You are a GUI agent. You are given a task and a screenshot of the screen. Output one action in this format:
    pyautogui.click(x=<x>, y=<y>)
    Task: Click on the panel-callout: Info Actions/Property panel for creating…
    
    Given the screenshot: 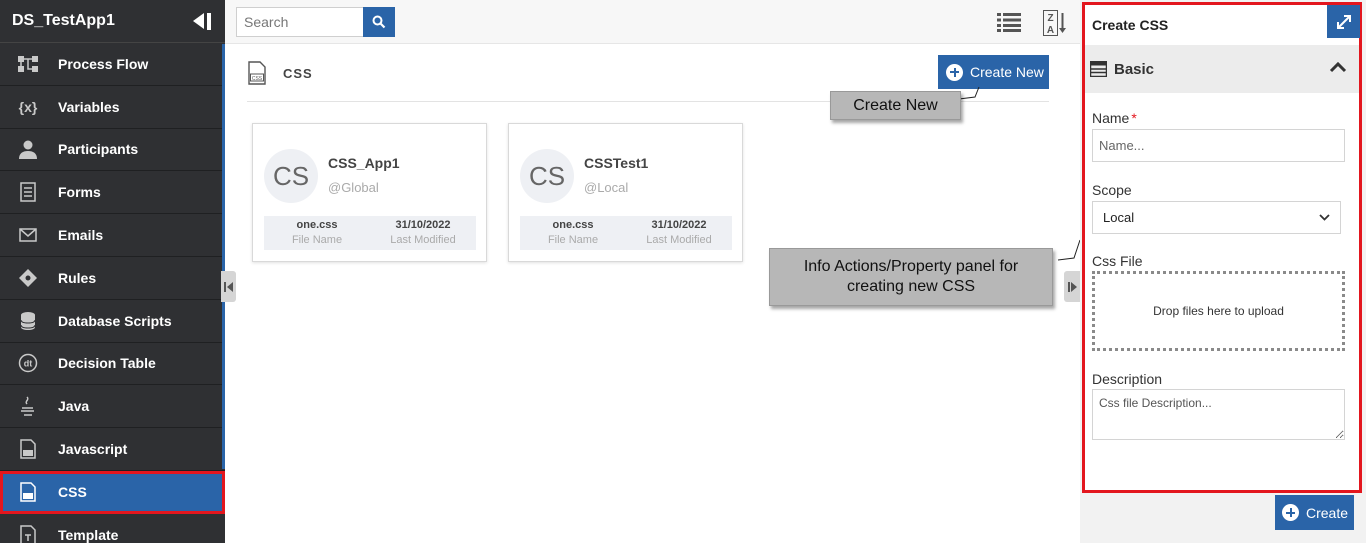 What is the action you would take?
    pyautogui.click(x=911, y=277)
    